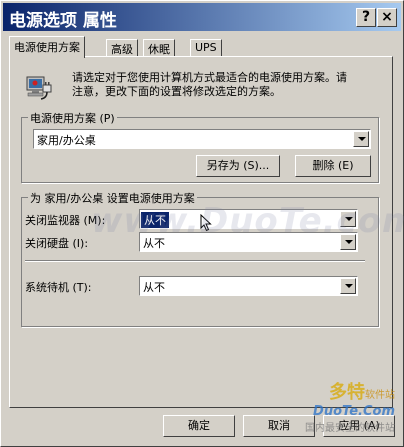  What do you see at coordinates (354, 411) in the screenshot?
I see `watermark-site: DuoTe.Com` at bounding box center [354, 411].